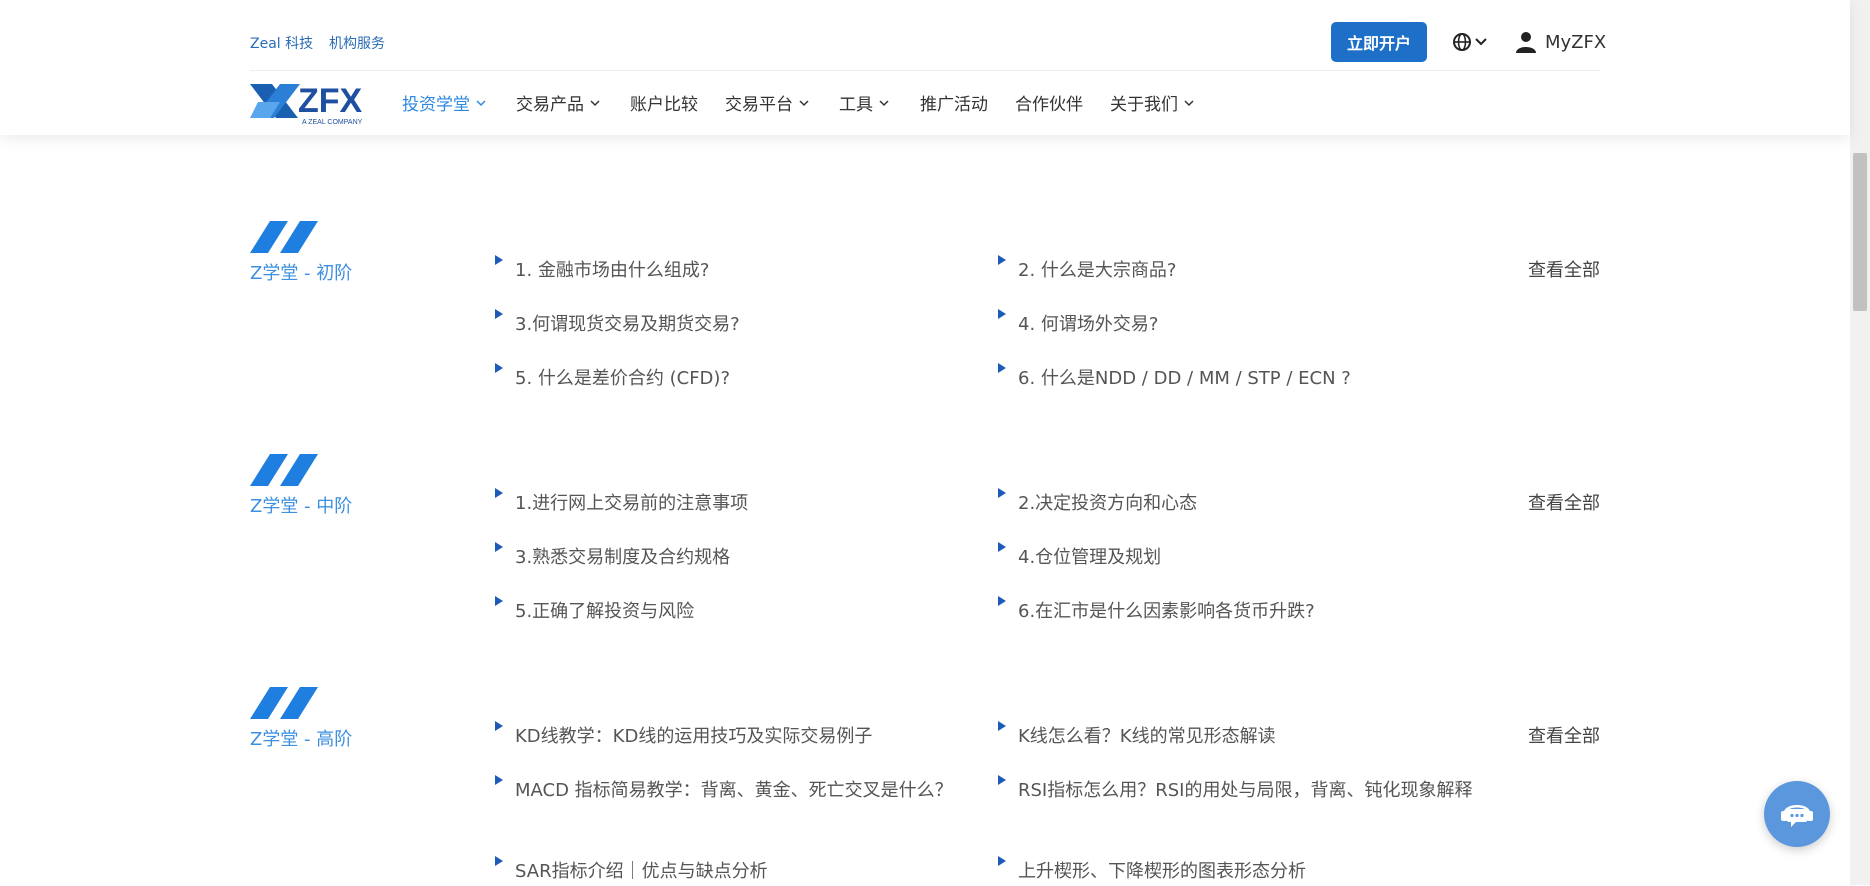 This screenshot has height=886, width=1870. I want to click on globe-icon, so click(1470, 42).